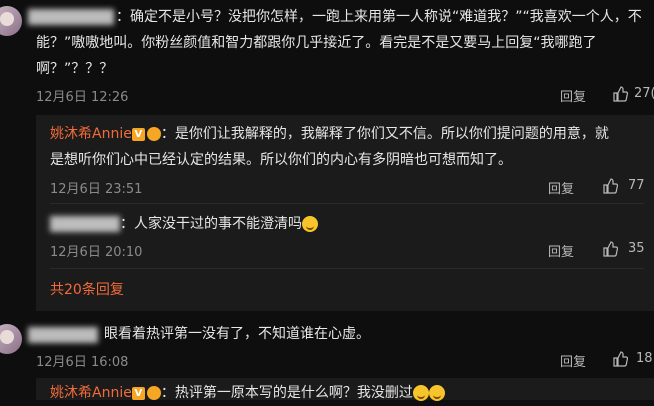 The height and width of the screenshot is (406, 654). Describe the element at coordinates (644, 358) in the screenshot. I see `like-count: 18` at that location.